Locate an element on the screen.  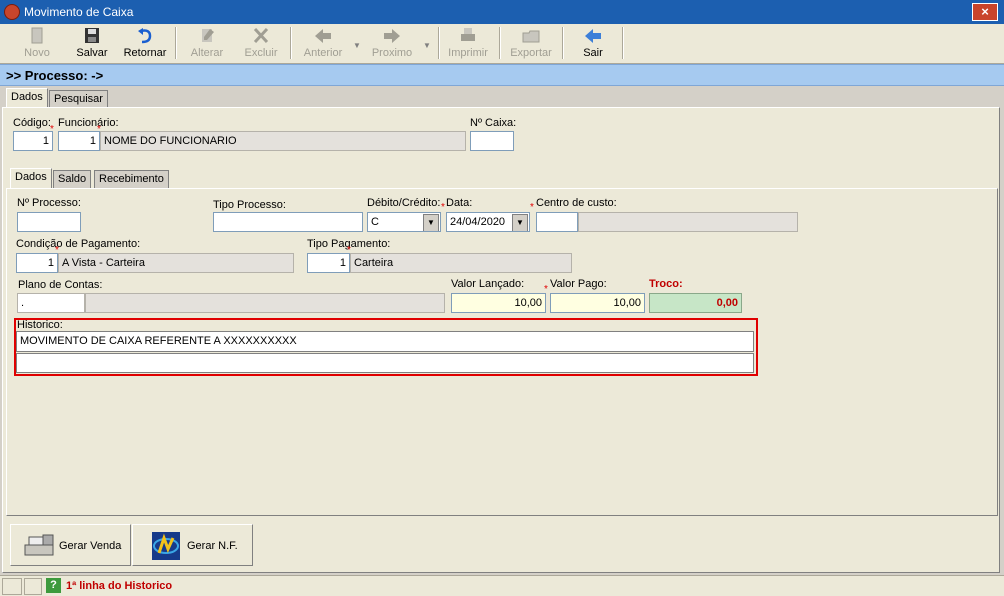
valor-pago-label: Valor Pago: is located at coordinates (578, 284).